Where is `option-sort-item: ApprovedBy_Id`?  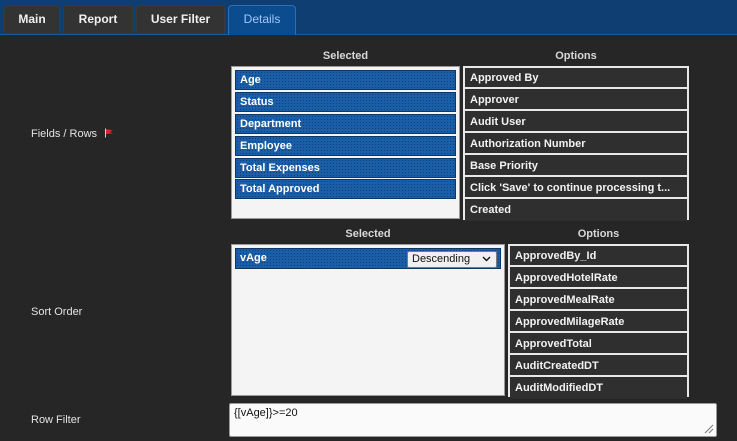 option-sort-item: ApprovedBy_Id is located at coordinates (598, 256).